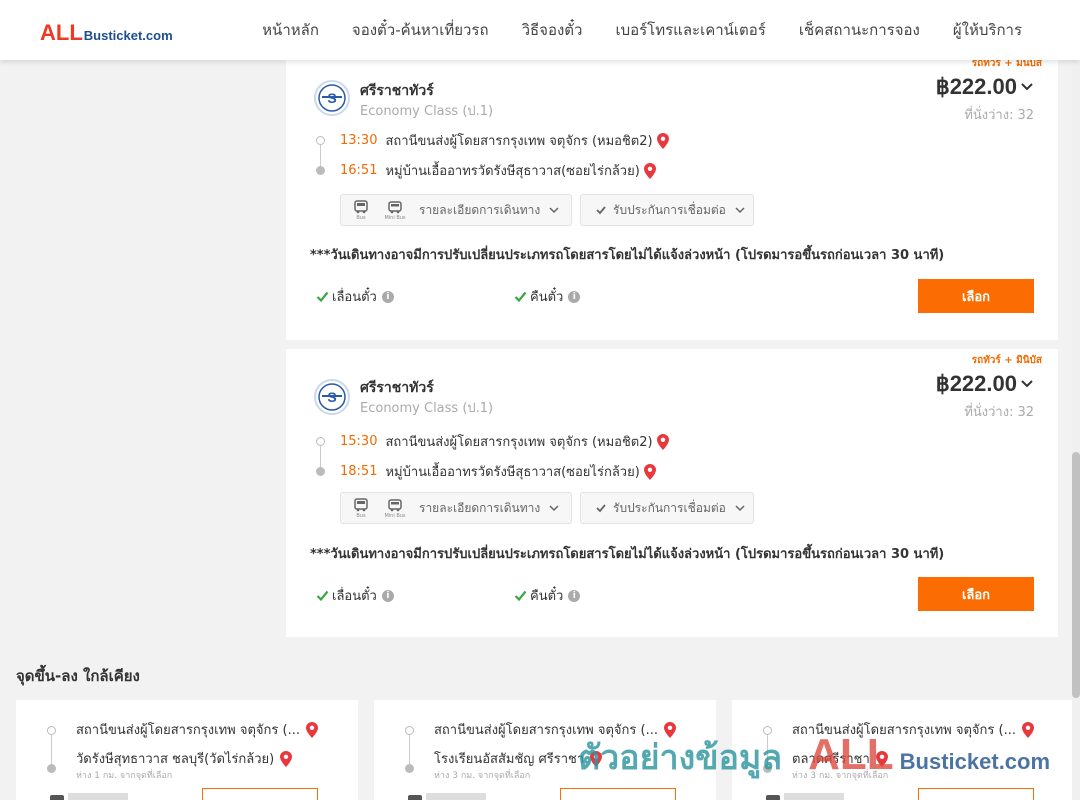 The image size is (1080, 800). What do you see at coordinates (1076, 575) in the screenshot?
I see `page-scrollbar-thumb` at bounding box center [1076, 575].